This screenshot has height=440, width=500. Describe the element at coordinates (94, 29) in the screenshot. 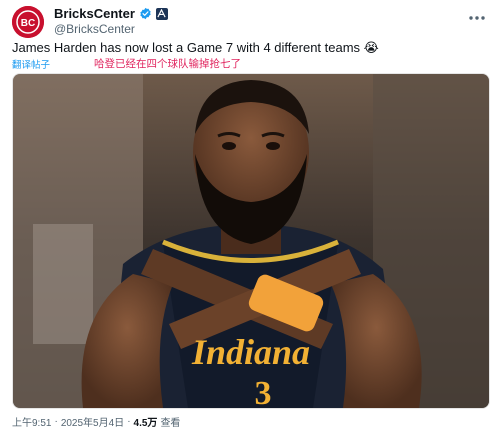

I see `handle: @BricksCenter` at that location.